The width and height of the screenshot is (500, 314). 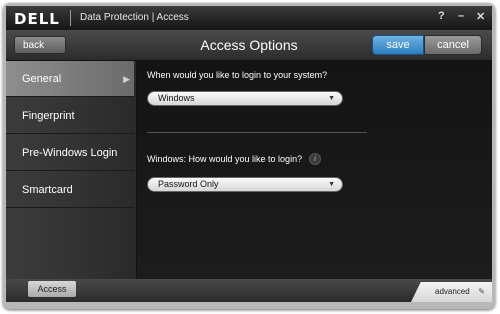 I want to click on sidebar-item-label: Pre-Windows Login, so click(x=70, y=153).